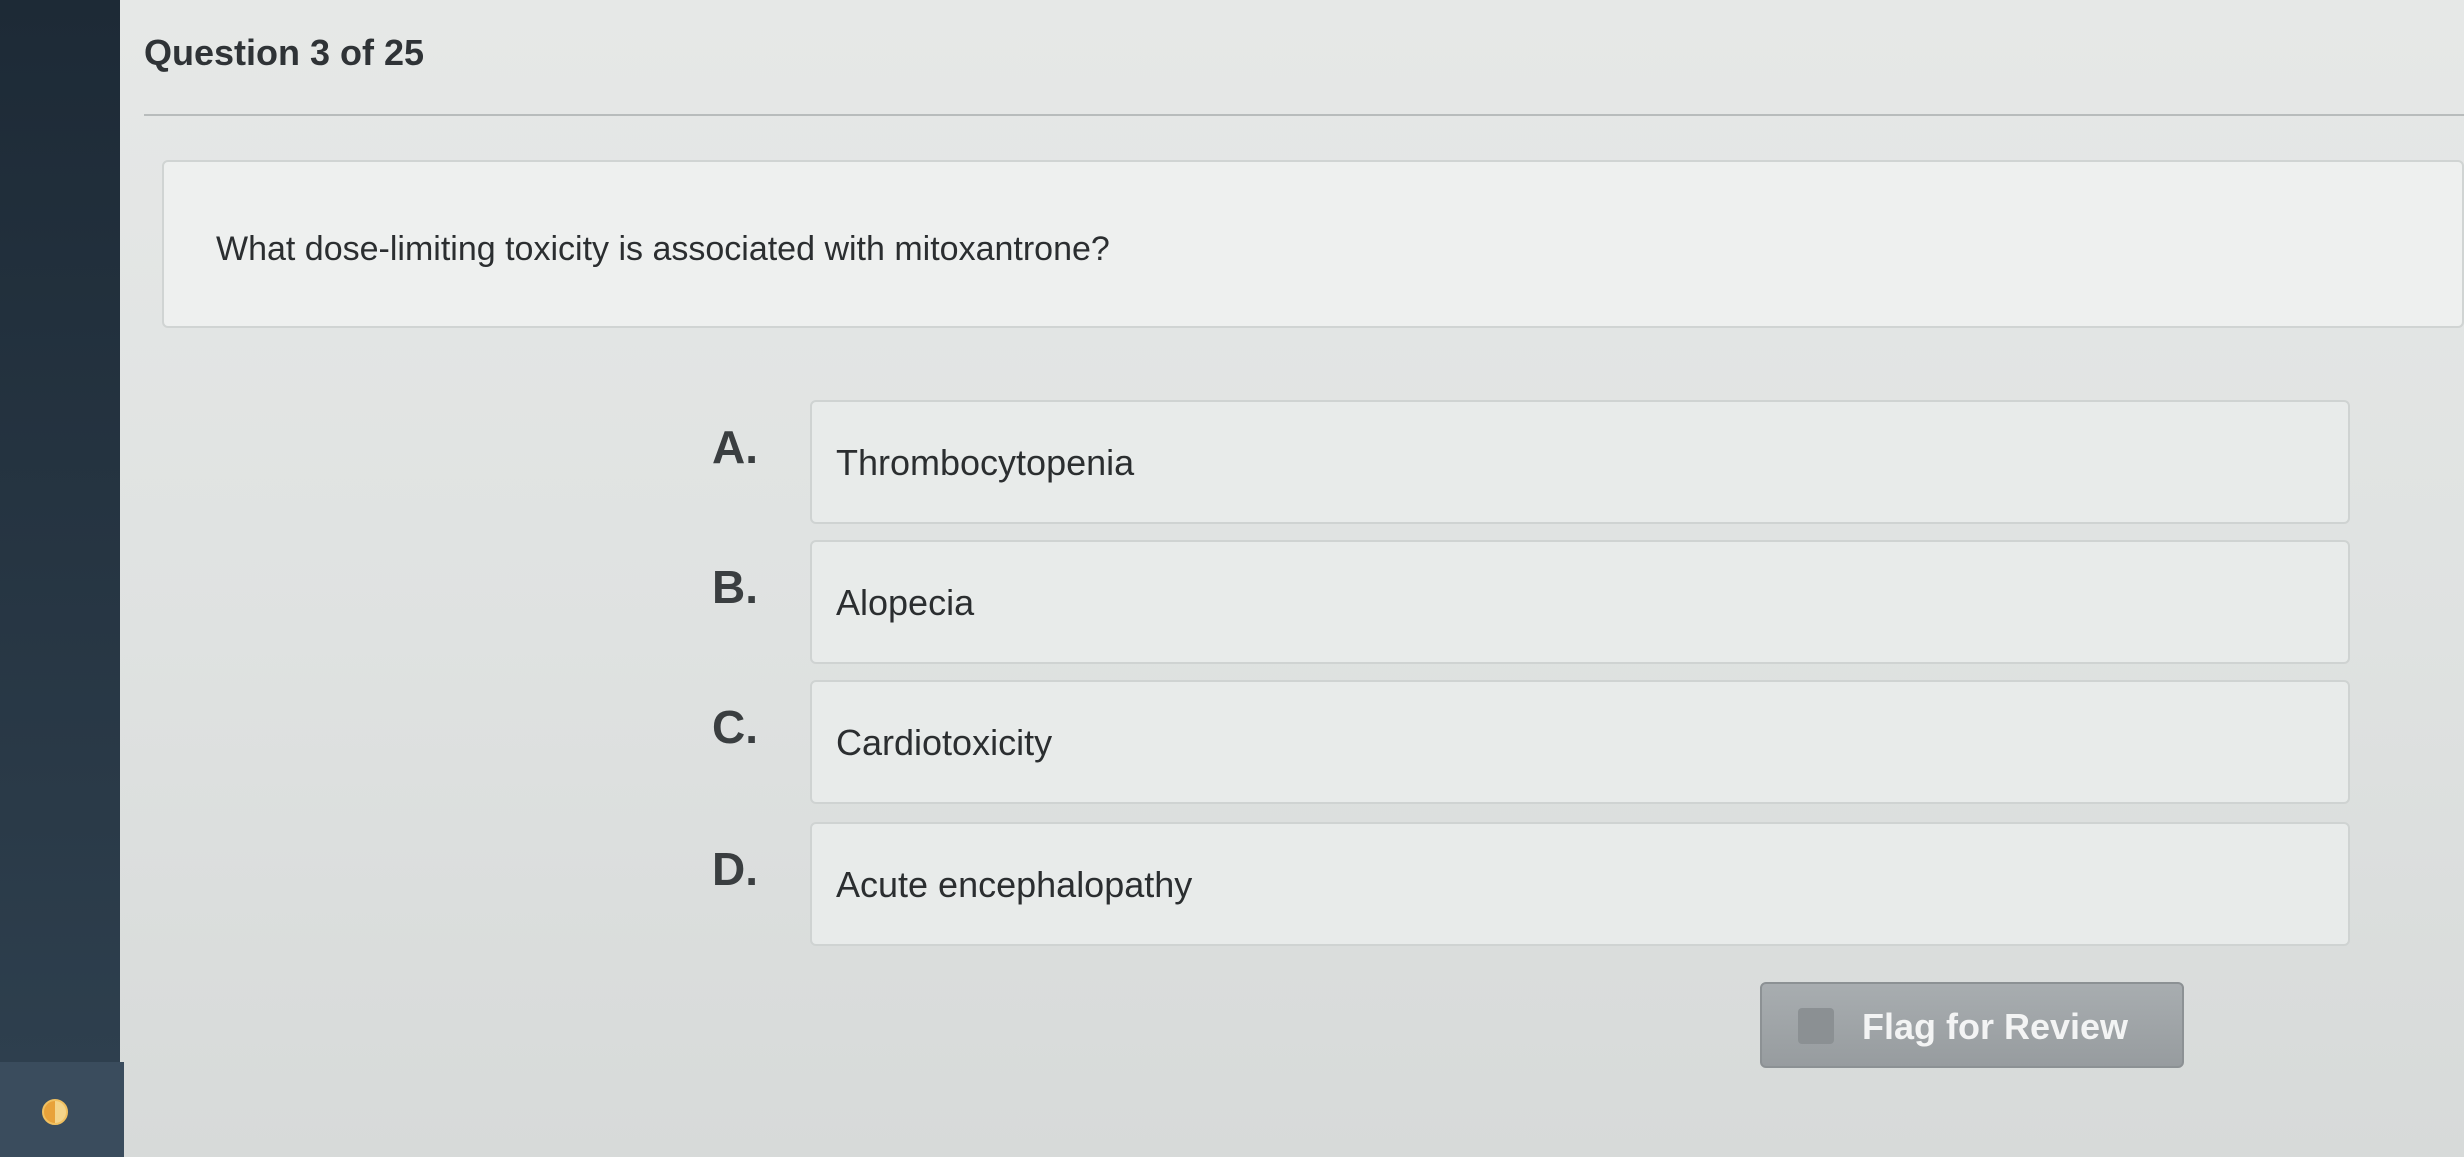 The width and height of the screenshot is (2464, 1157). Describe the element at coordinates (55, 1112) in the screenshot. I see `progress-icon` at that location.